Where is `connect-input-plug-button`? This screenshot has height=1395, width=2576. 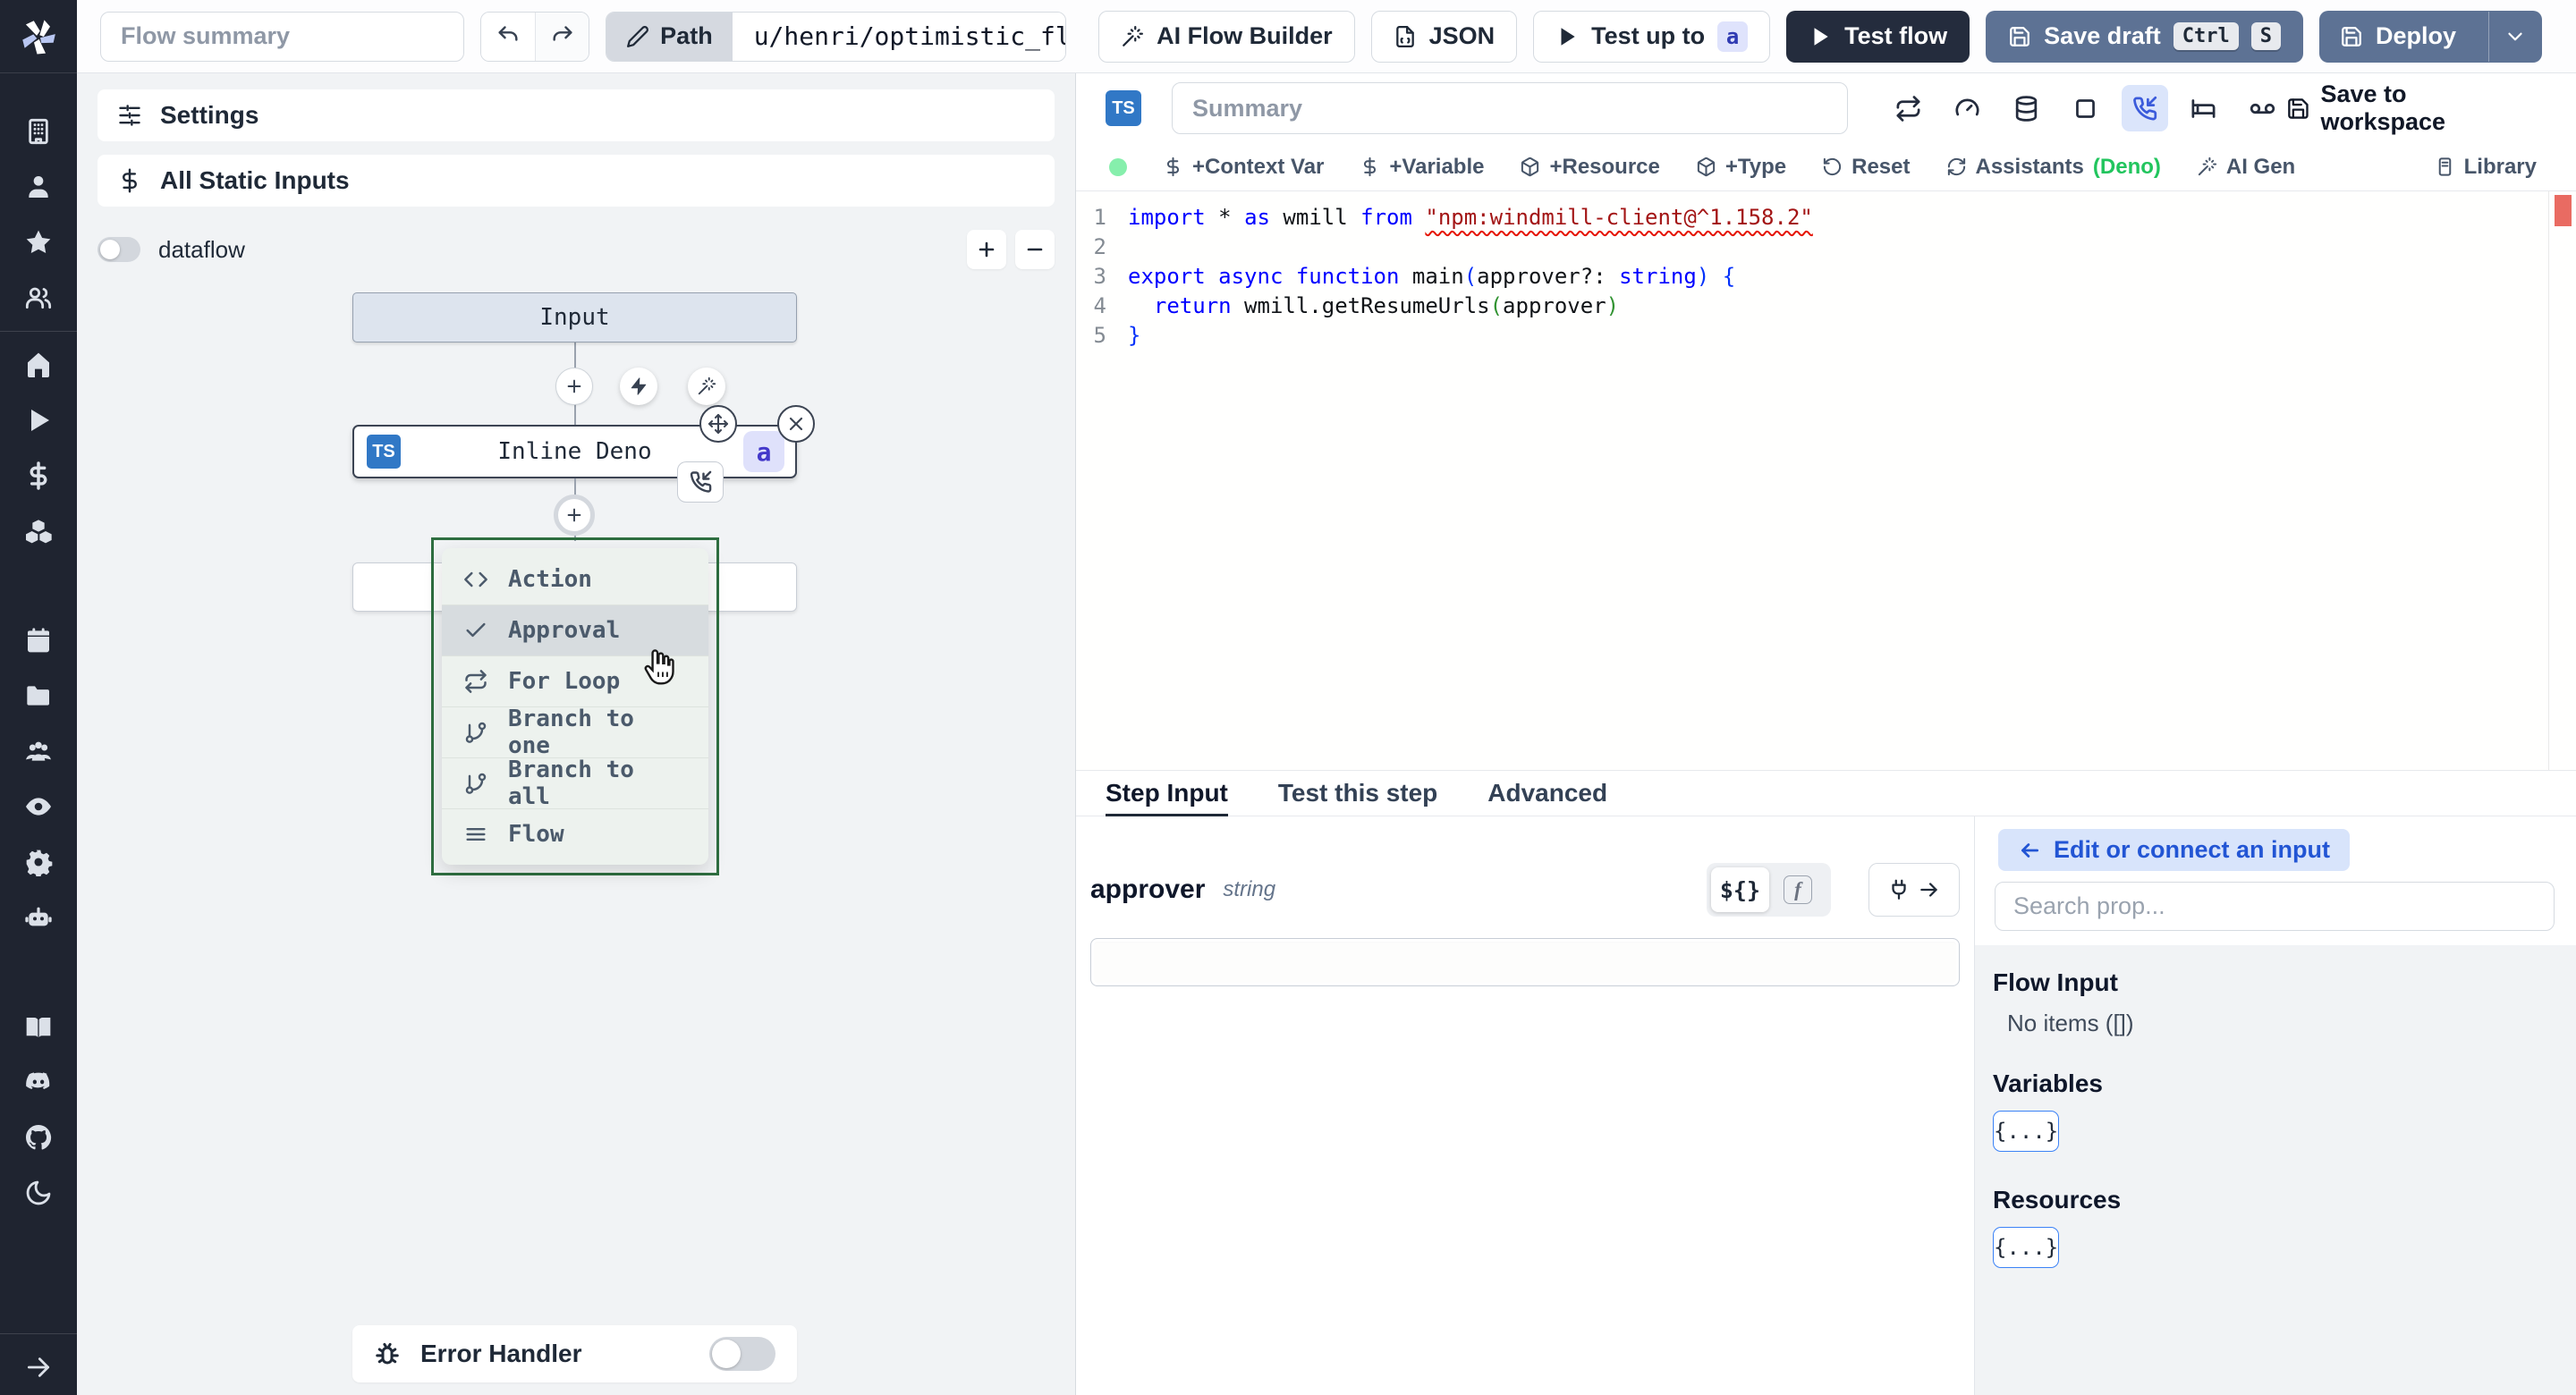
connect-input-plug-button is located at coordinates (1914, 890).